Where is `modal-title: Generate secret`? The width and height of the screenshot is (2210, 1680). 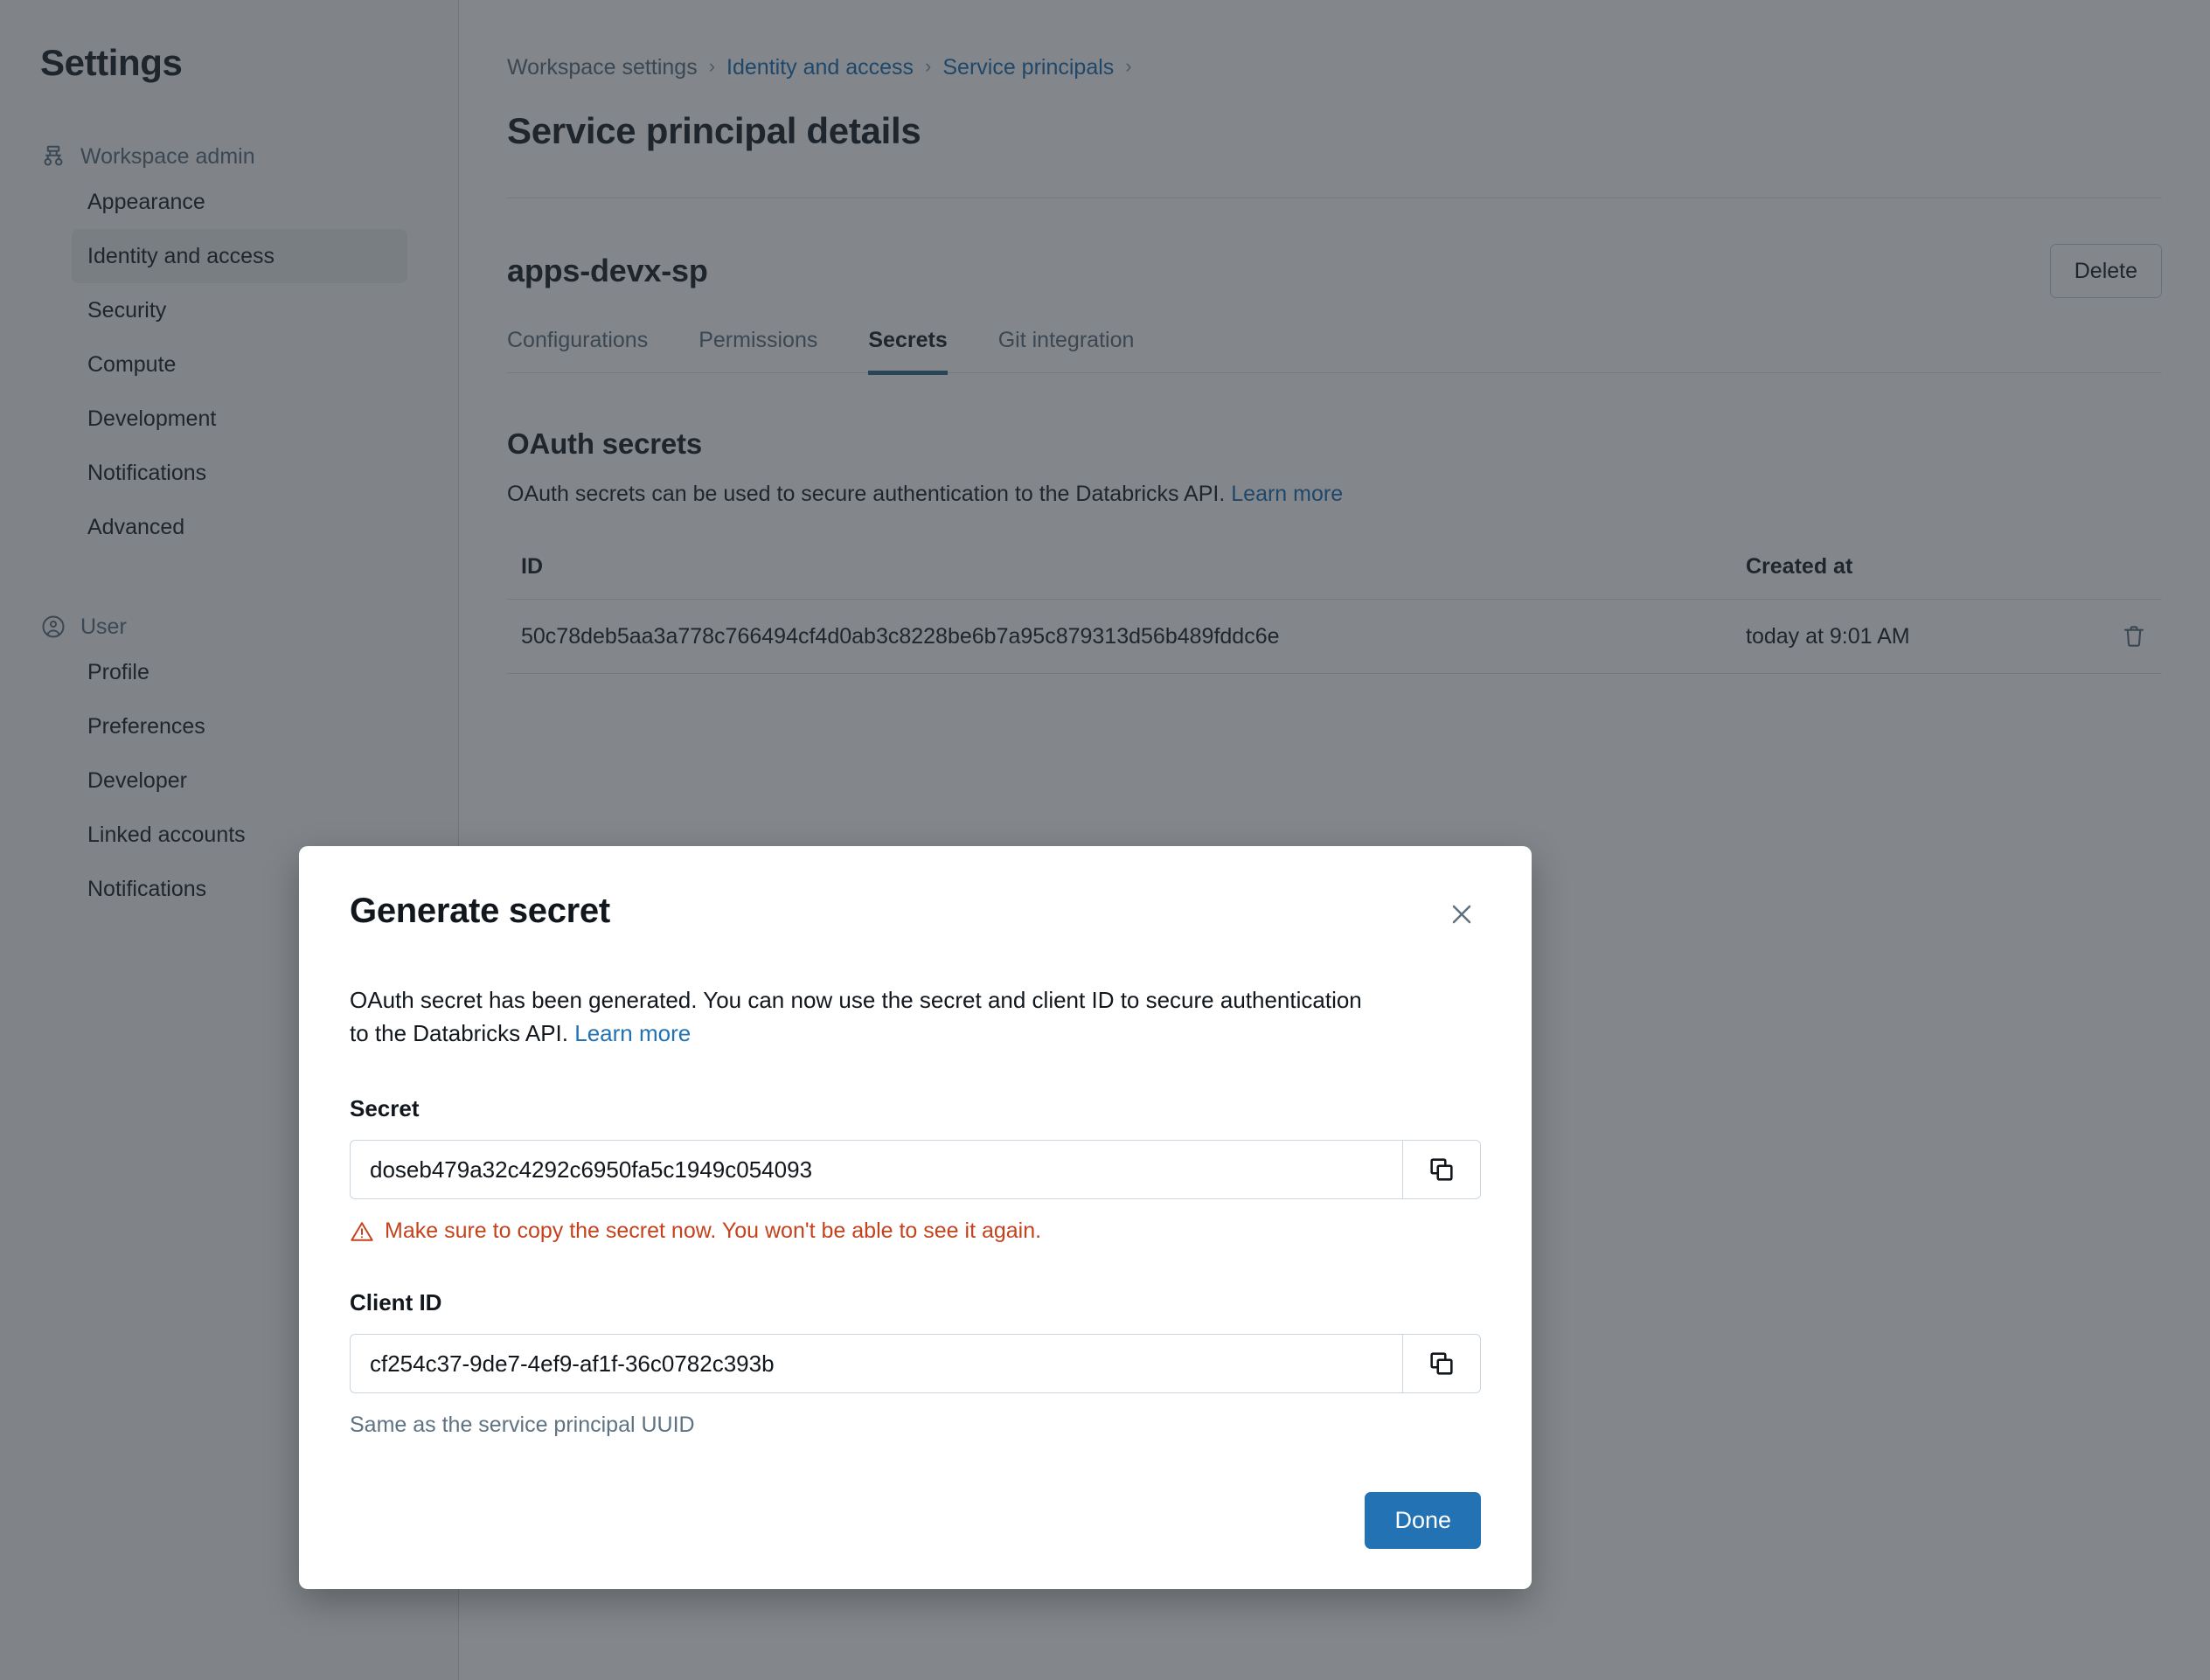
modal-title: Generate secret is located at coordinates (480, 911).